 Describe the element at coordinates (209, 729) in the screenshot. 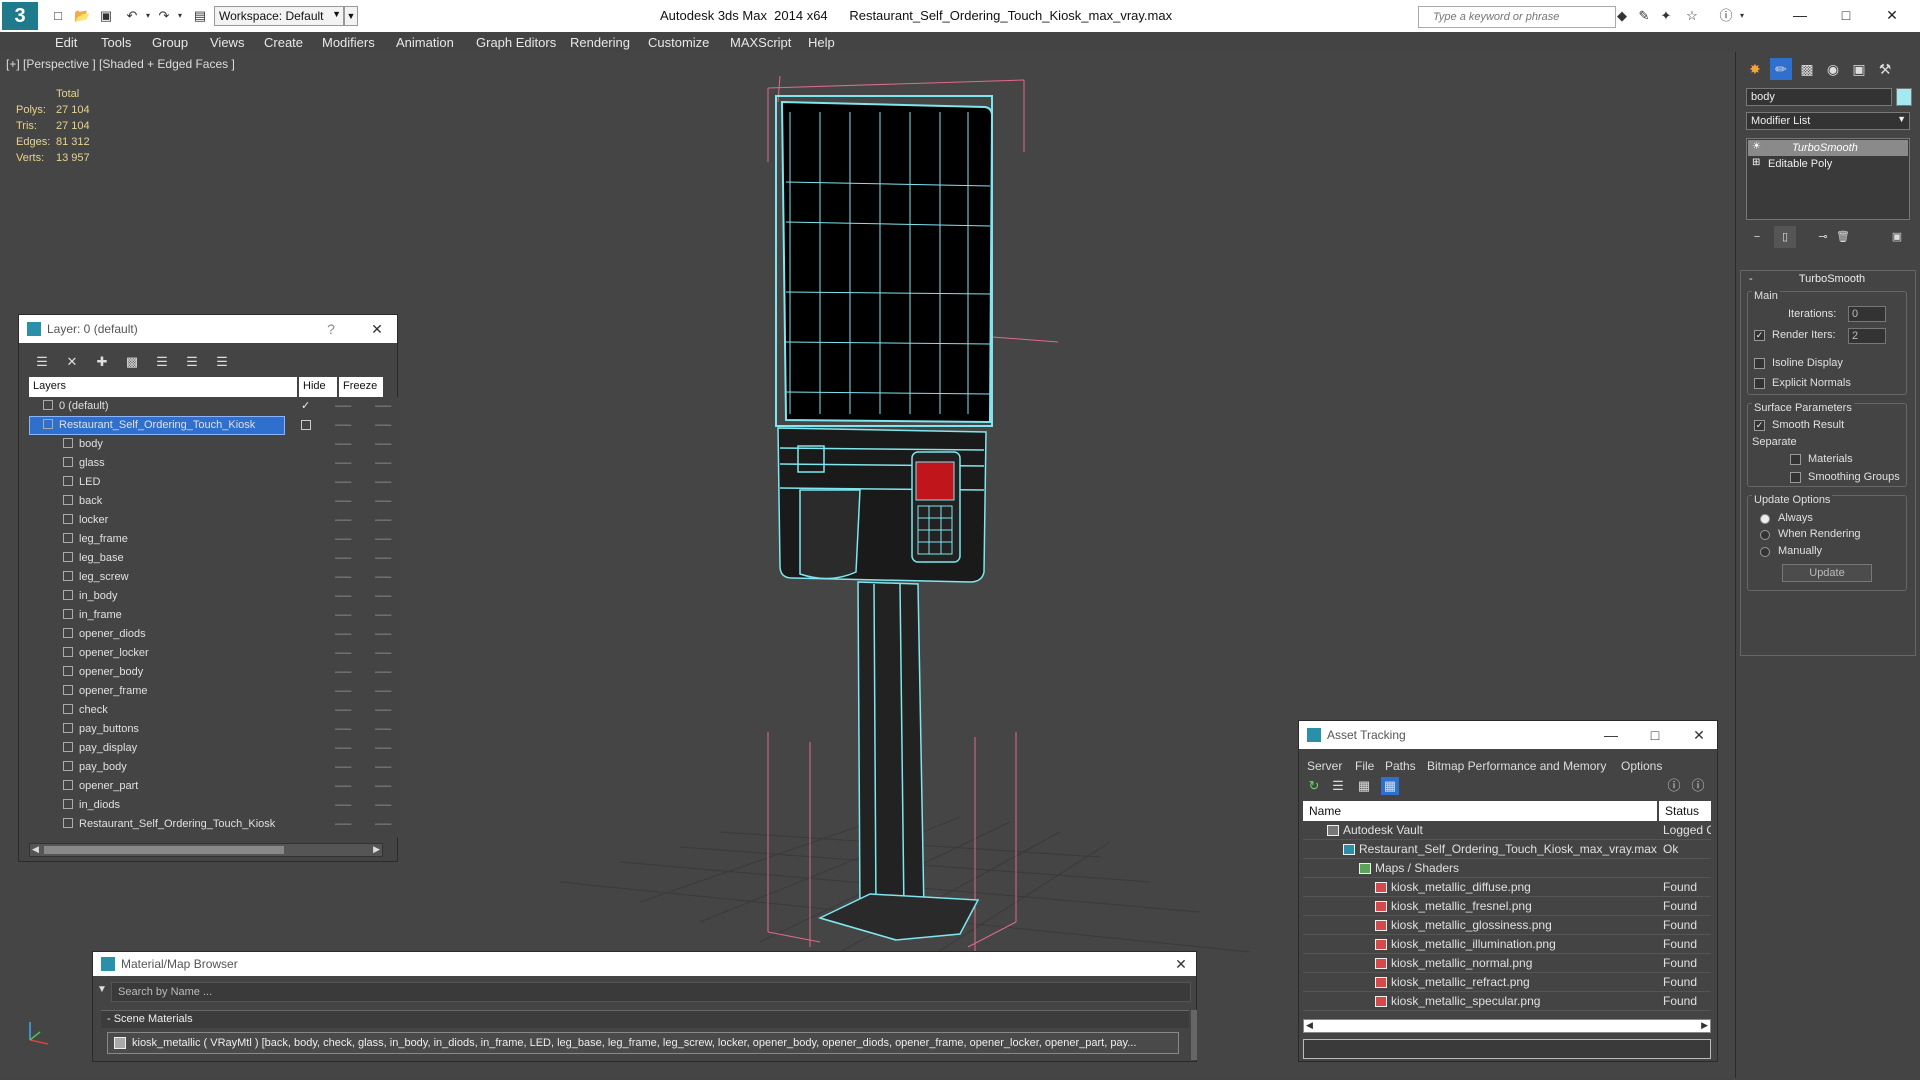

I see `layer-row: pay_buttons ––– –––` at that location.